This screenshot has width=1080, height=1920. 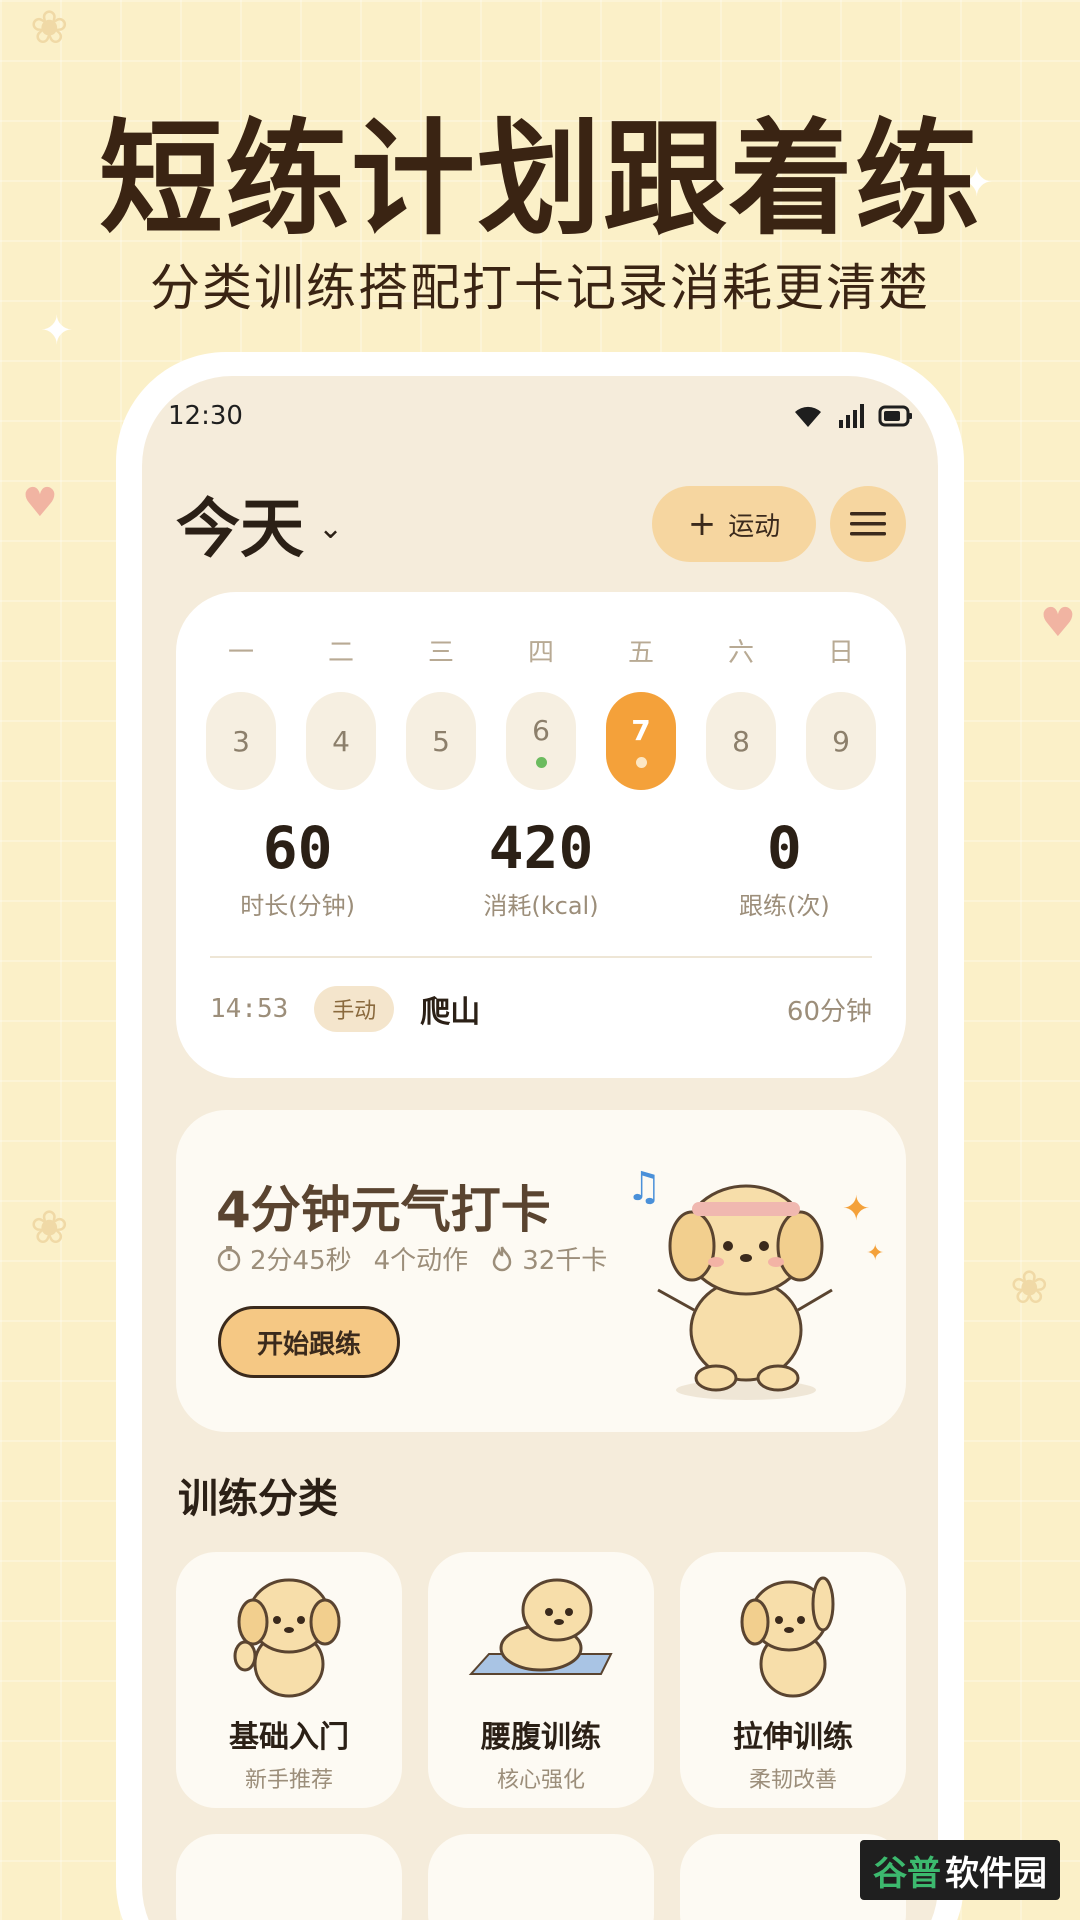 I want to click on weekday-label: 四, so click(x=540, y=653).